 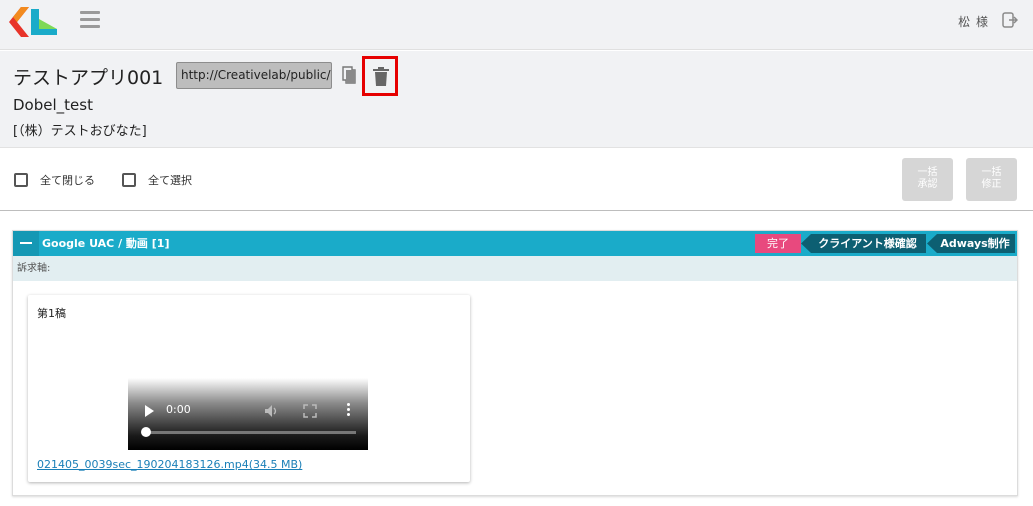 What do you see at coordinates (971, 243) in the screenshot?
I see `status-production-badge: Adways制作` at bounding box center [971, 243].